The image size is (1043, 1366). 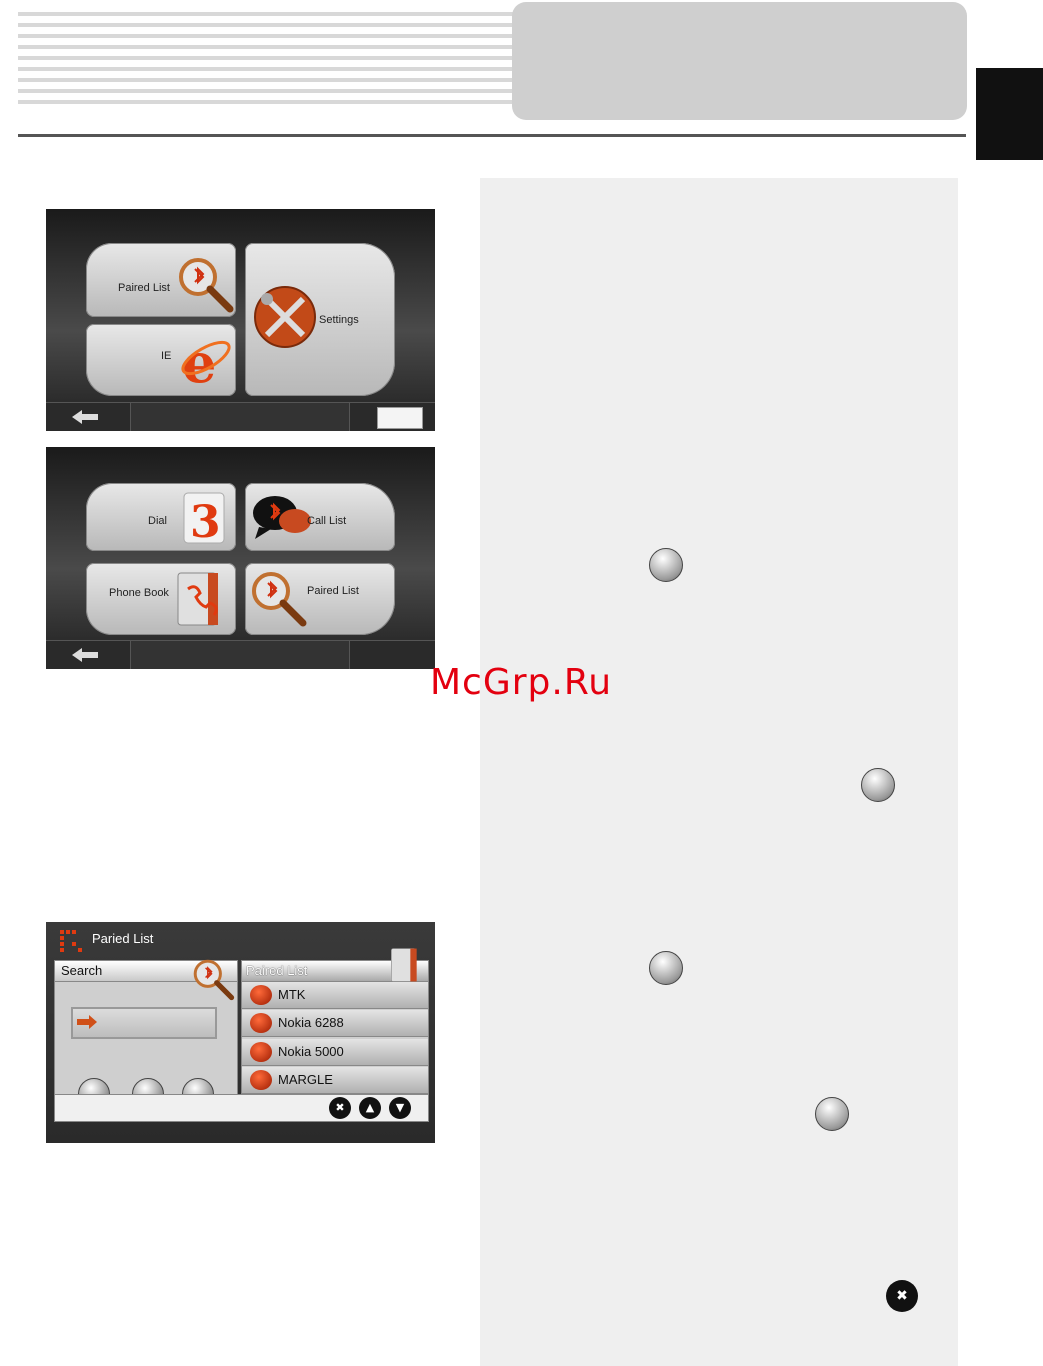 What do you see at coordinates (666, 565) in the screenshot?
I see `bluetooth-search-icon` at bounding box center [666, 565].